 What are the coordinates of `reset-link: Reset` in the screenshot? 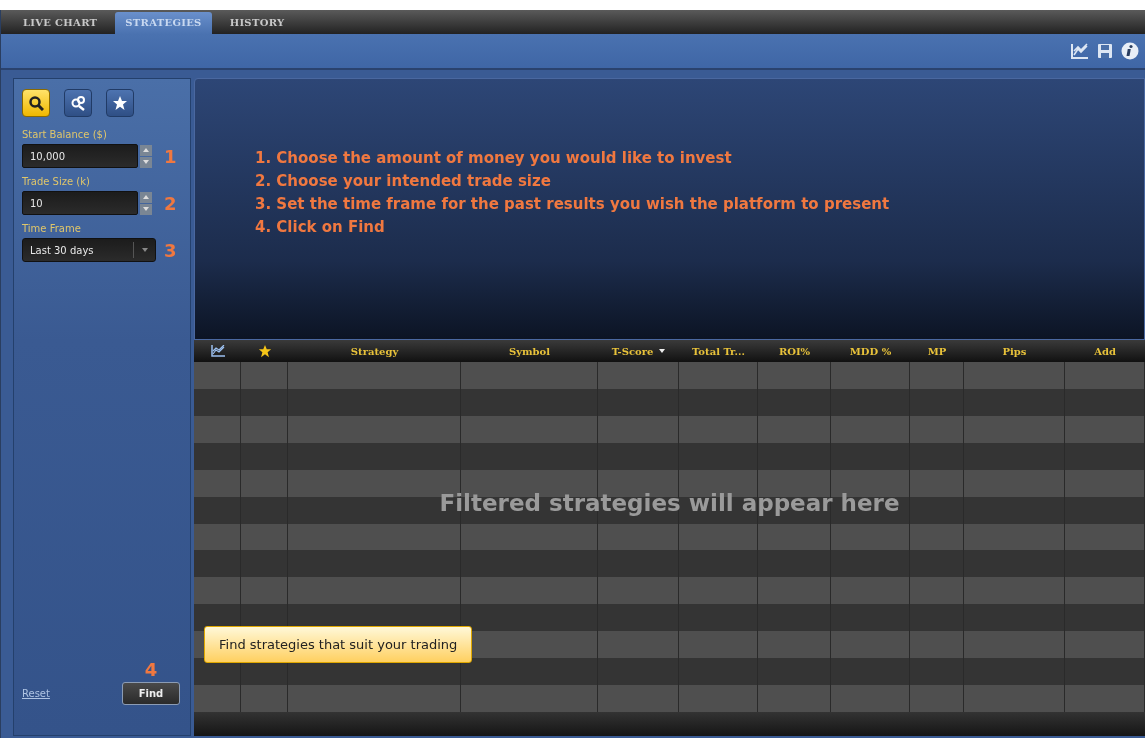 It's located at (36, 693).